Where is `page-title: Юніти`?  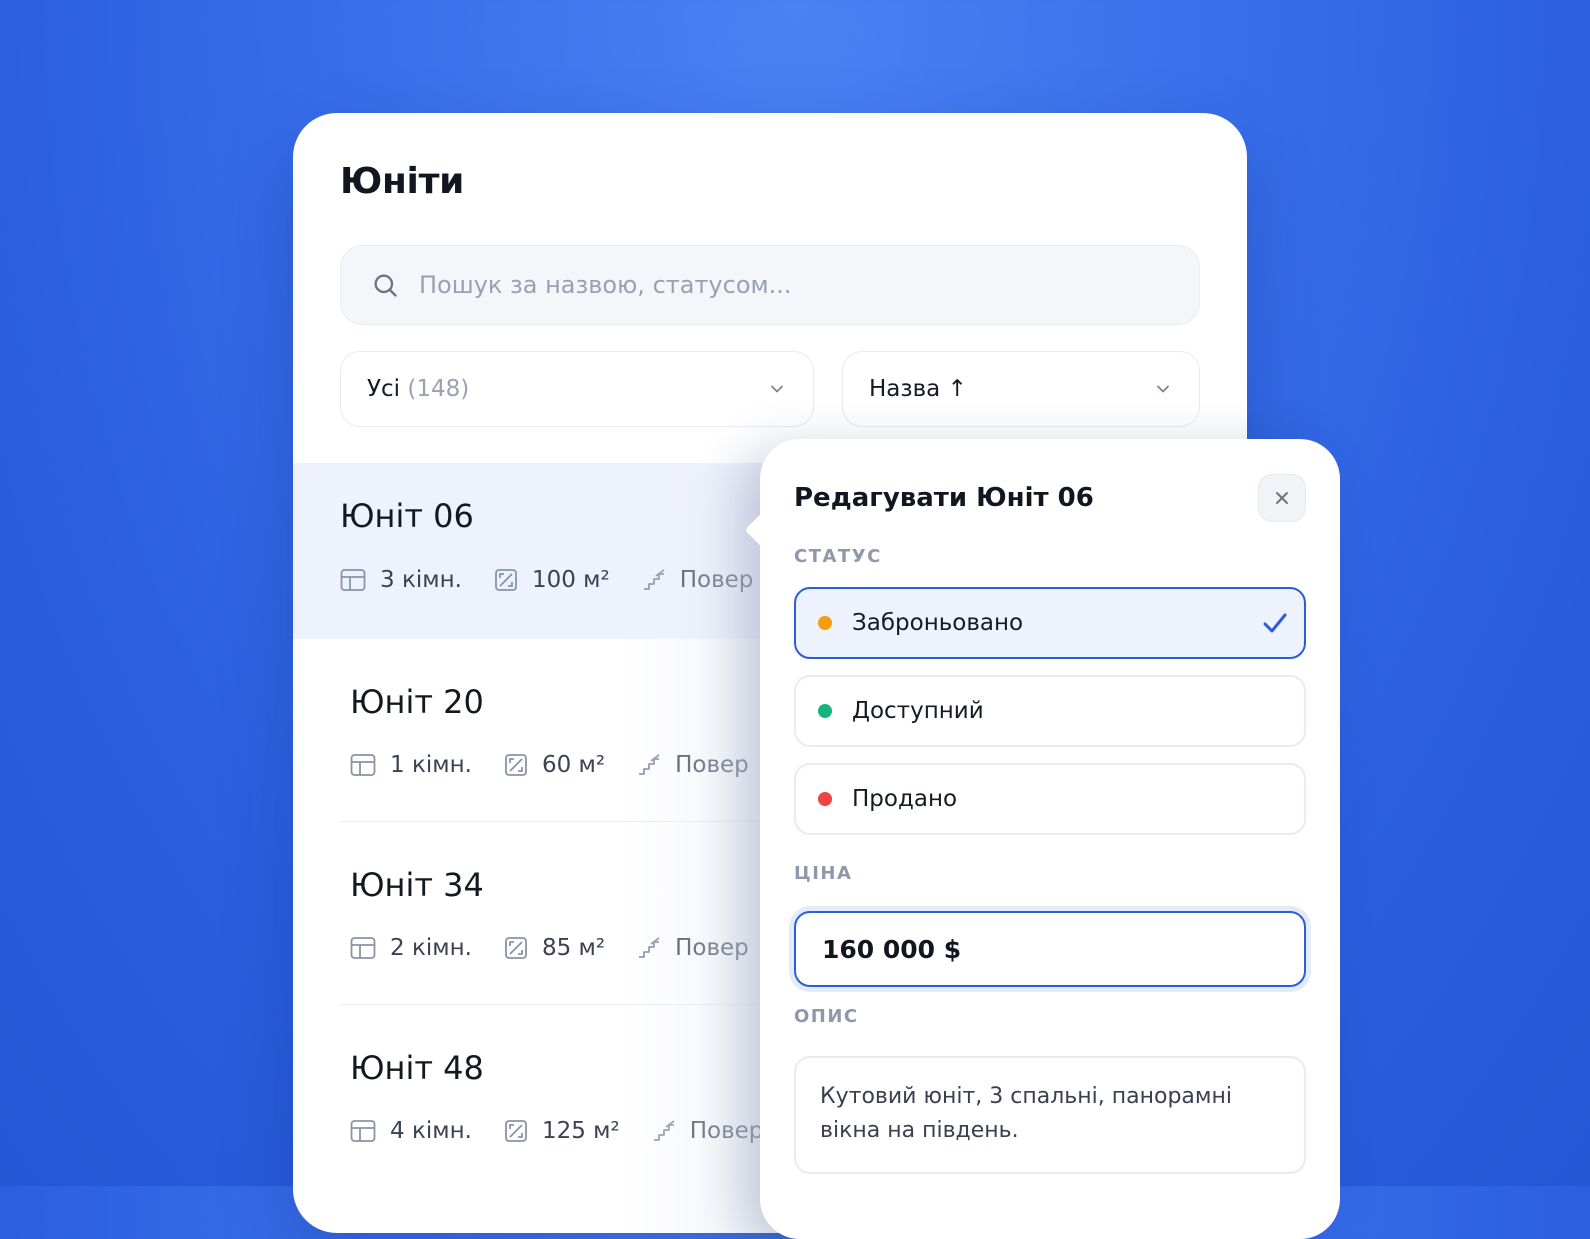 page-title: Юніти is located at coordinates (402, 181).